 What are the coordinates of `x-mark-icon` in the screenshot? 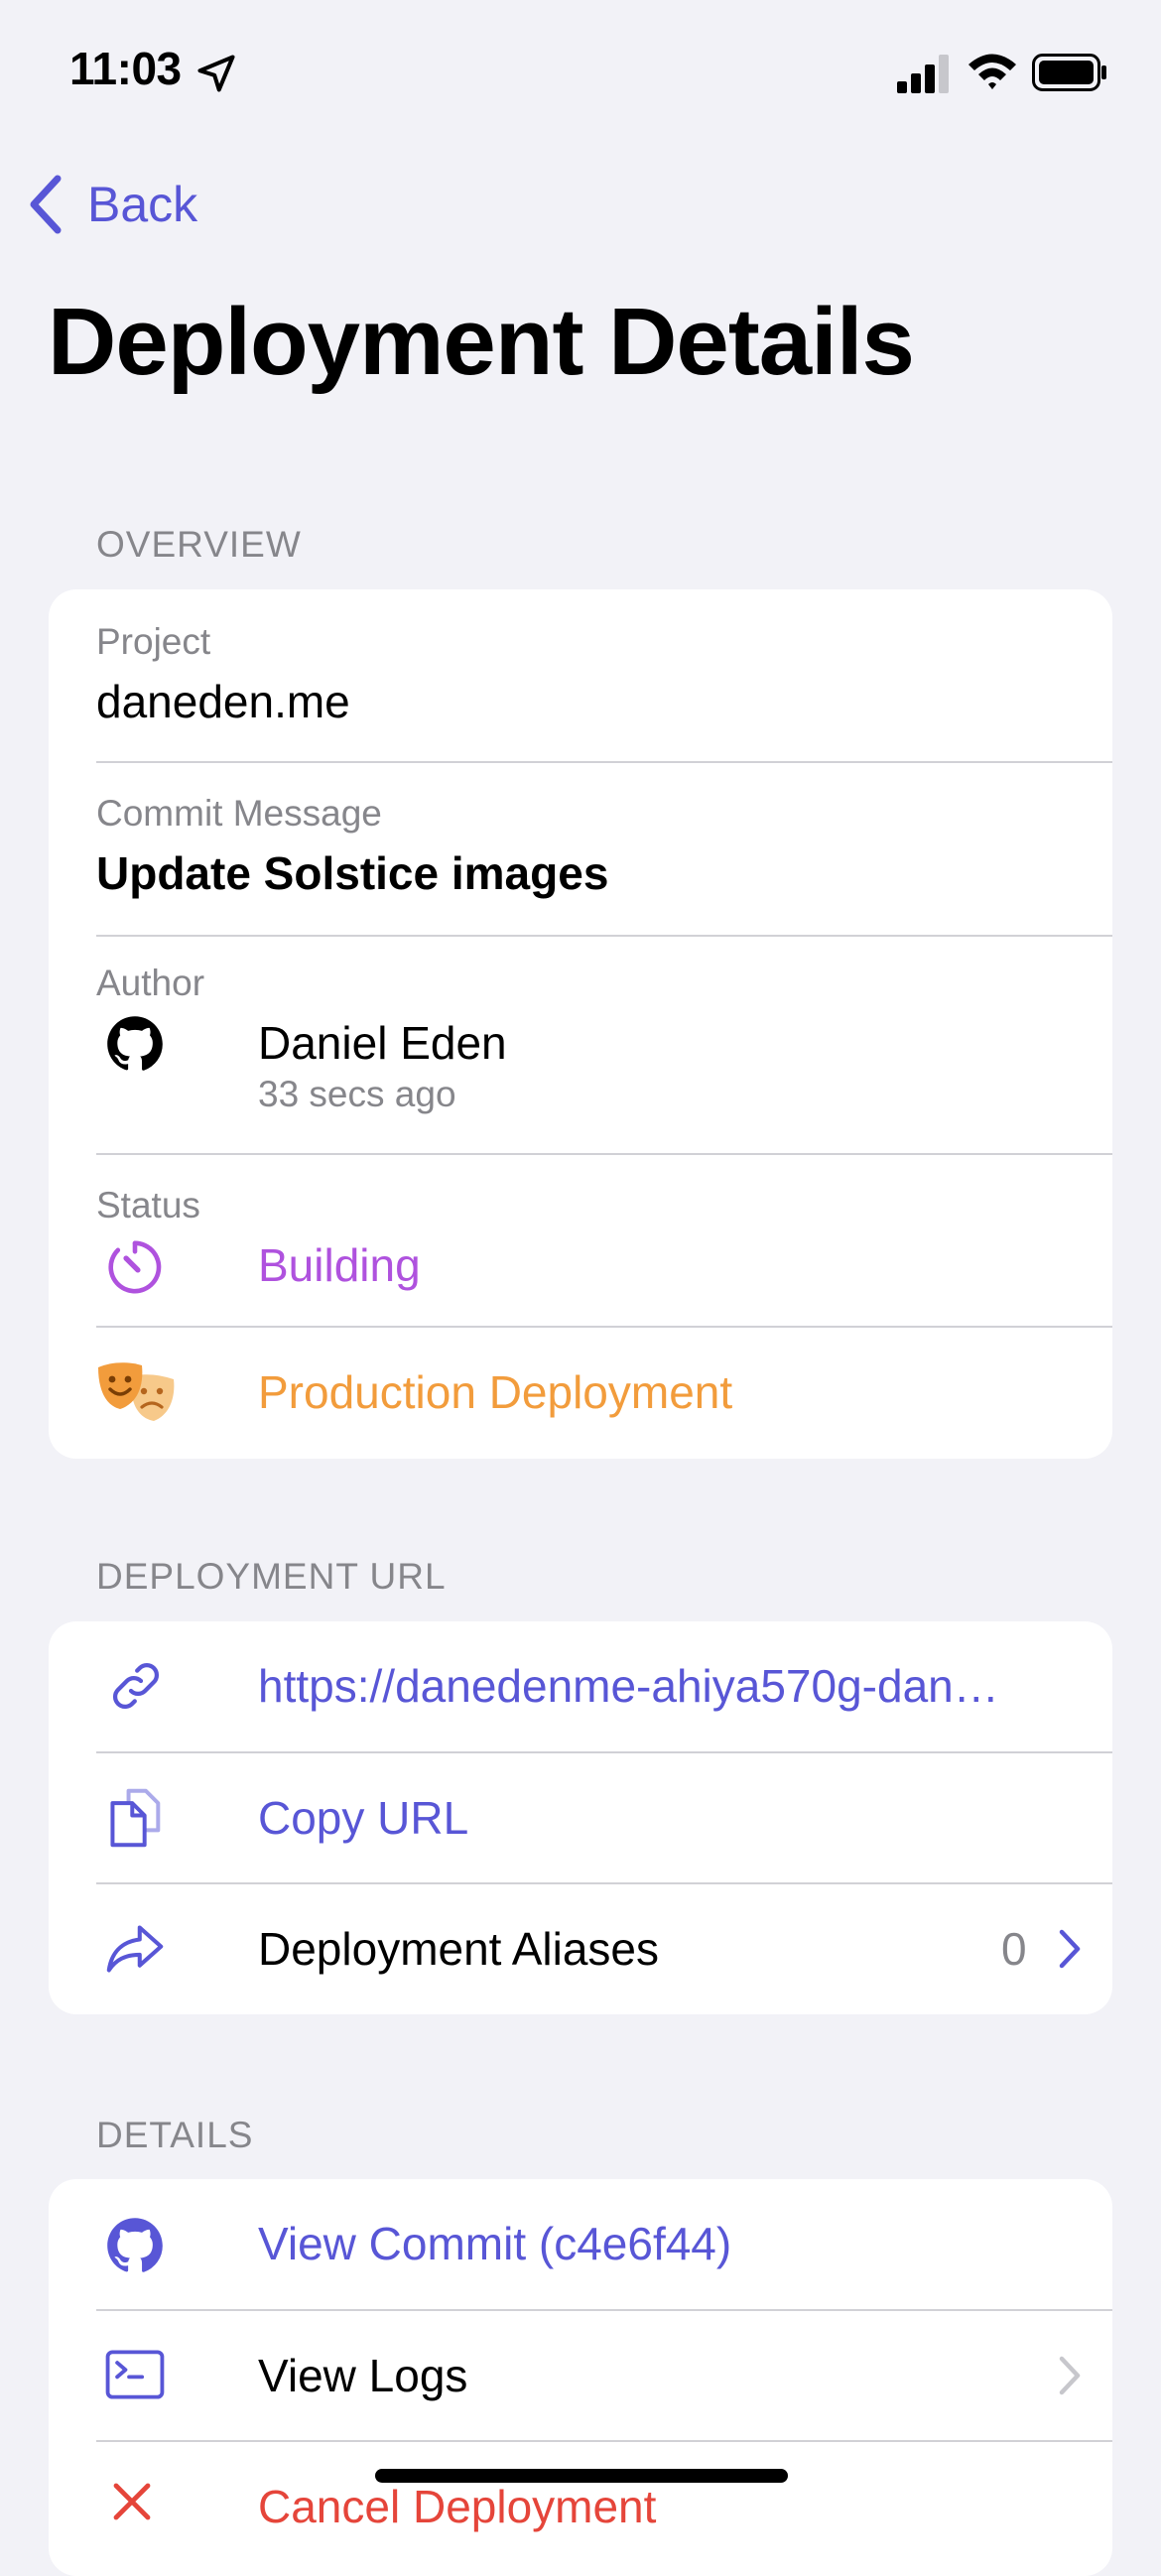 It's located at (132, 2501).